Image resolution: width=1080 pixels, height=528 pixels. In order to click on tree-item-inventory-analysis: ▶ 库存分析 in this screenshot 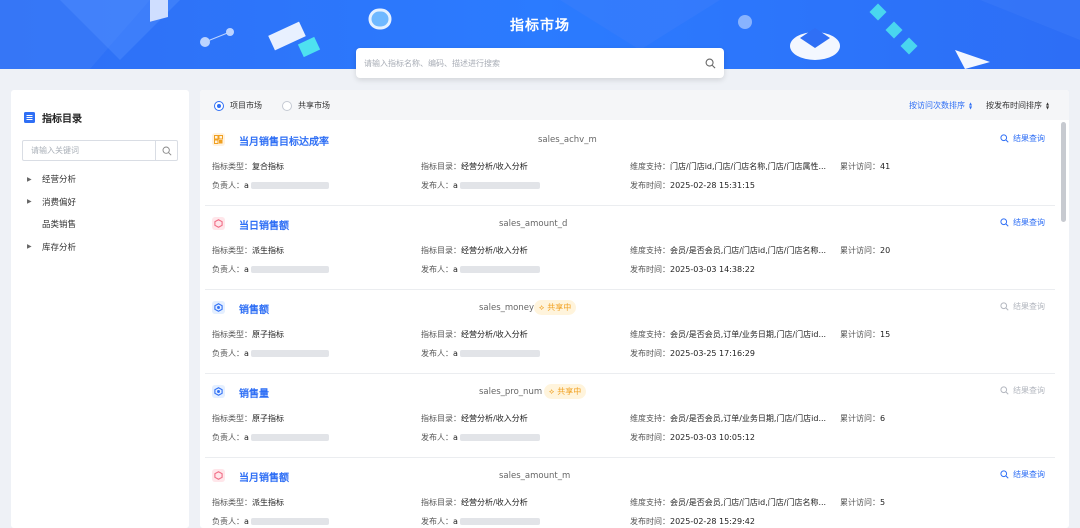, I will do `click(105, 247)`.